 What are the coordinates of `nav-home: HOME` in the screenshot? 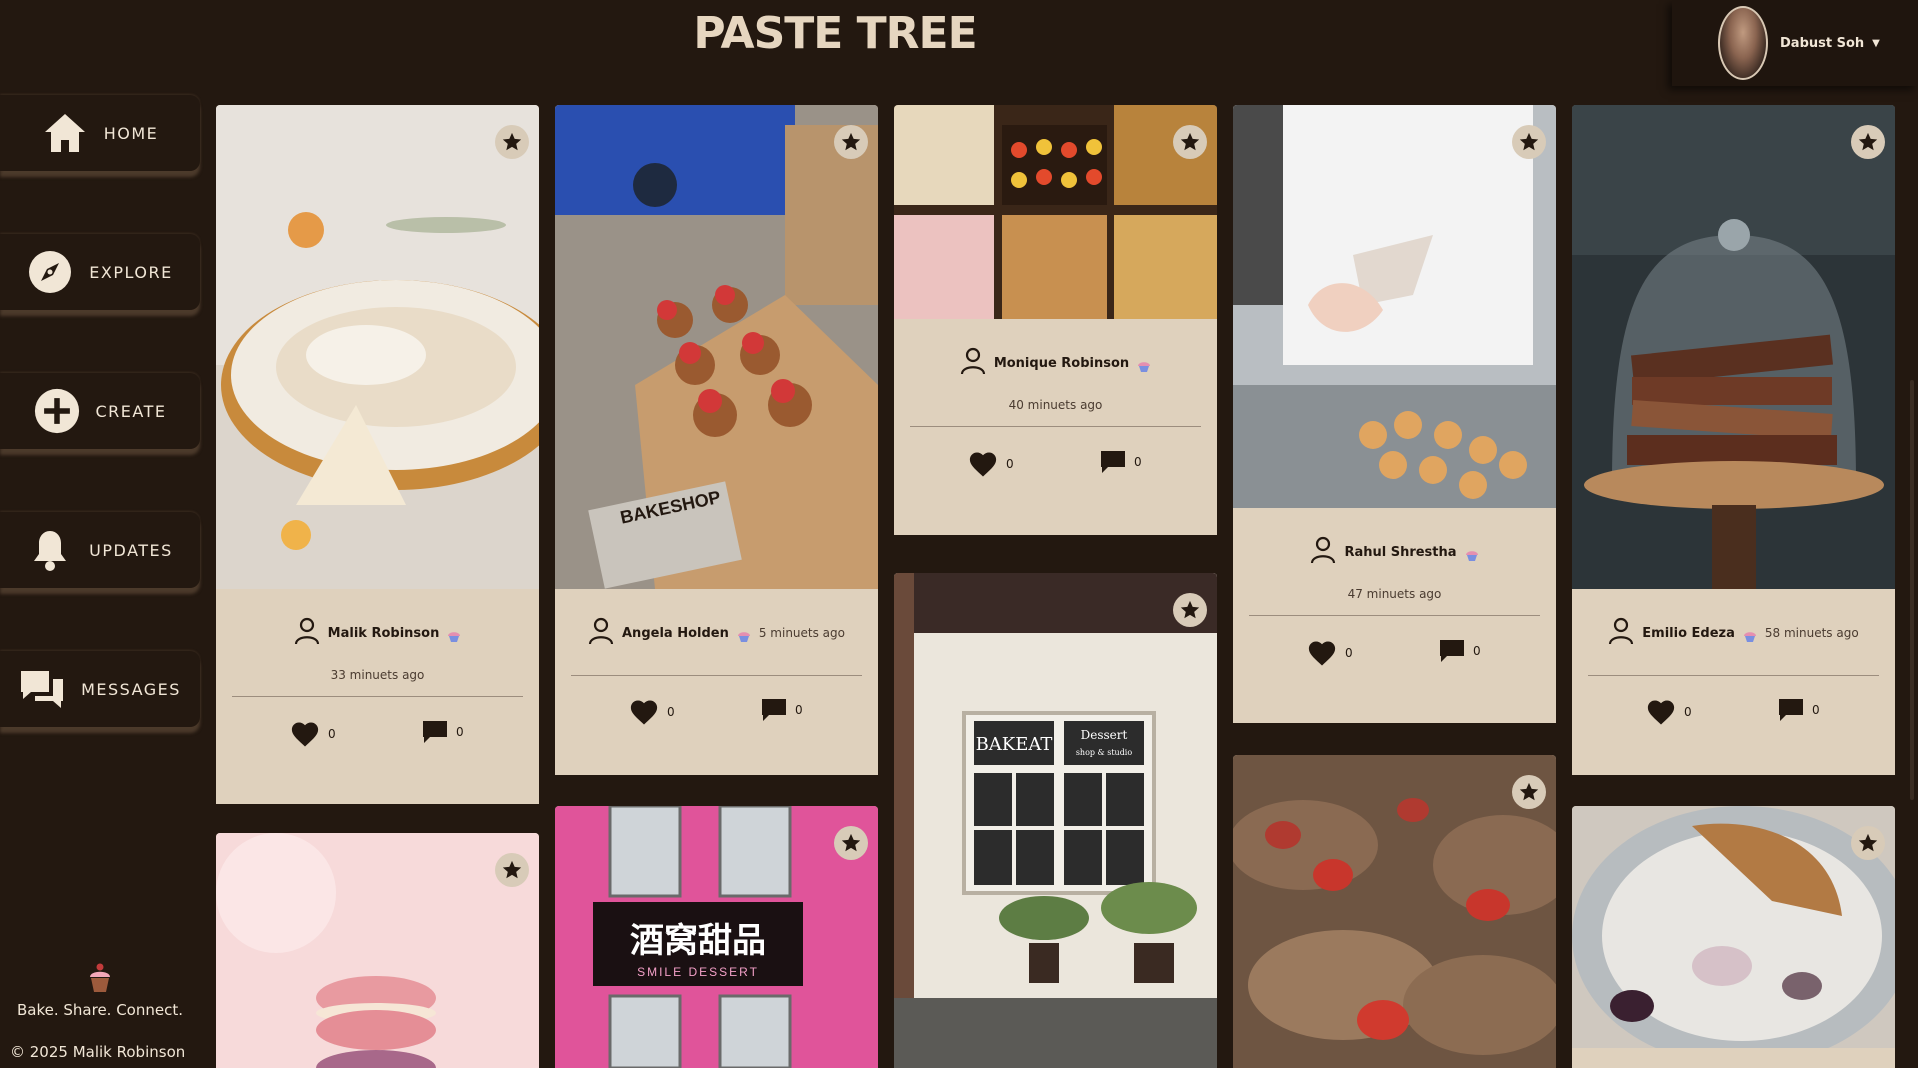 It's located at (100, 133).